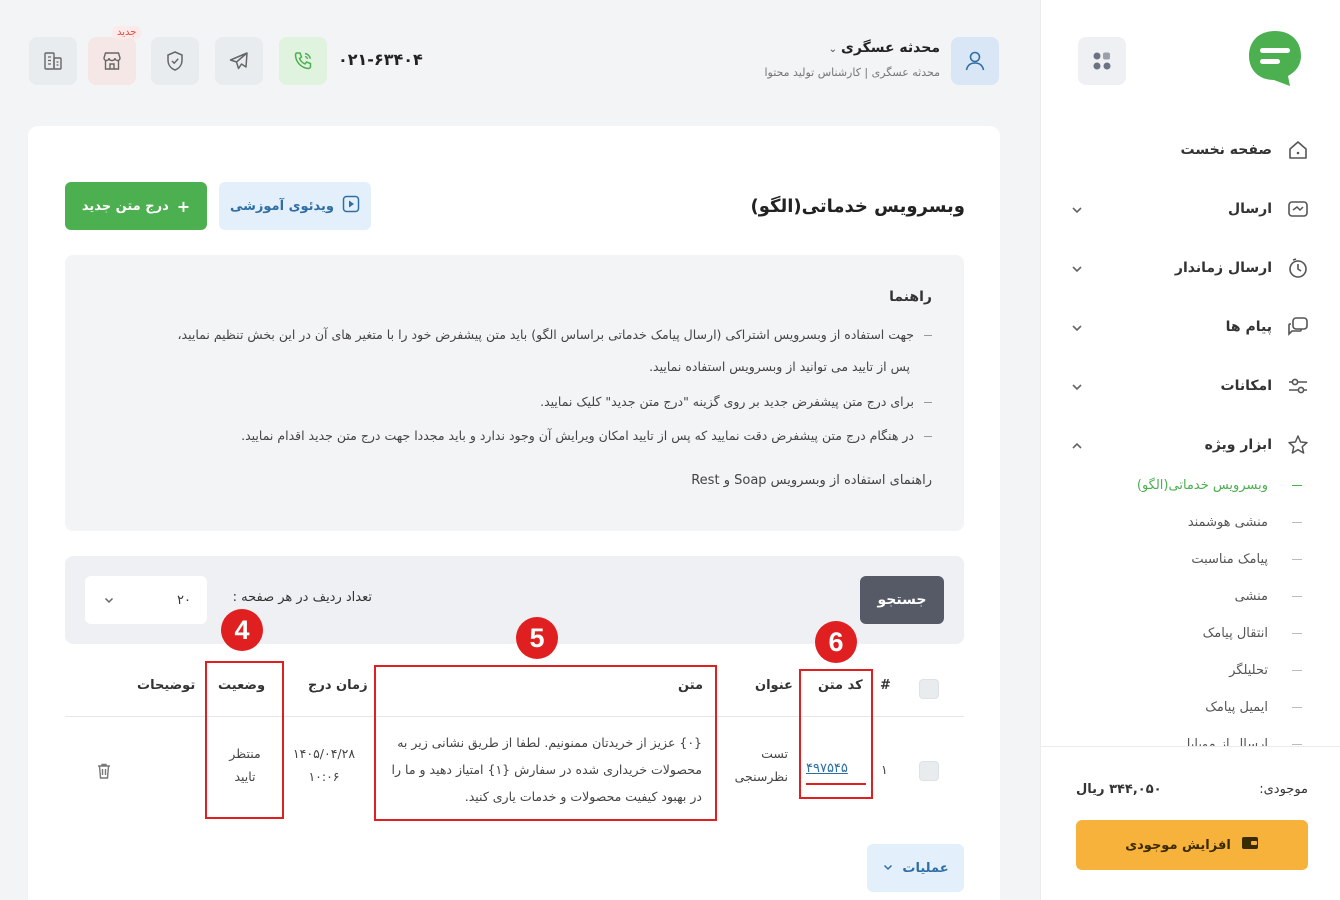 This screenshot has height=900, width=1340. Describe the element at coordinates (380, 59) in the screenshot. I see `support-phone-number: ۰۲۱-۶۳۴۰۴` at that location.